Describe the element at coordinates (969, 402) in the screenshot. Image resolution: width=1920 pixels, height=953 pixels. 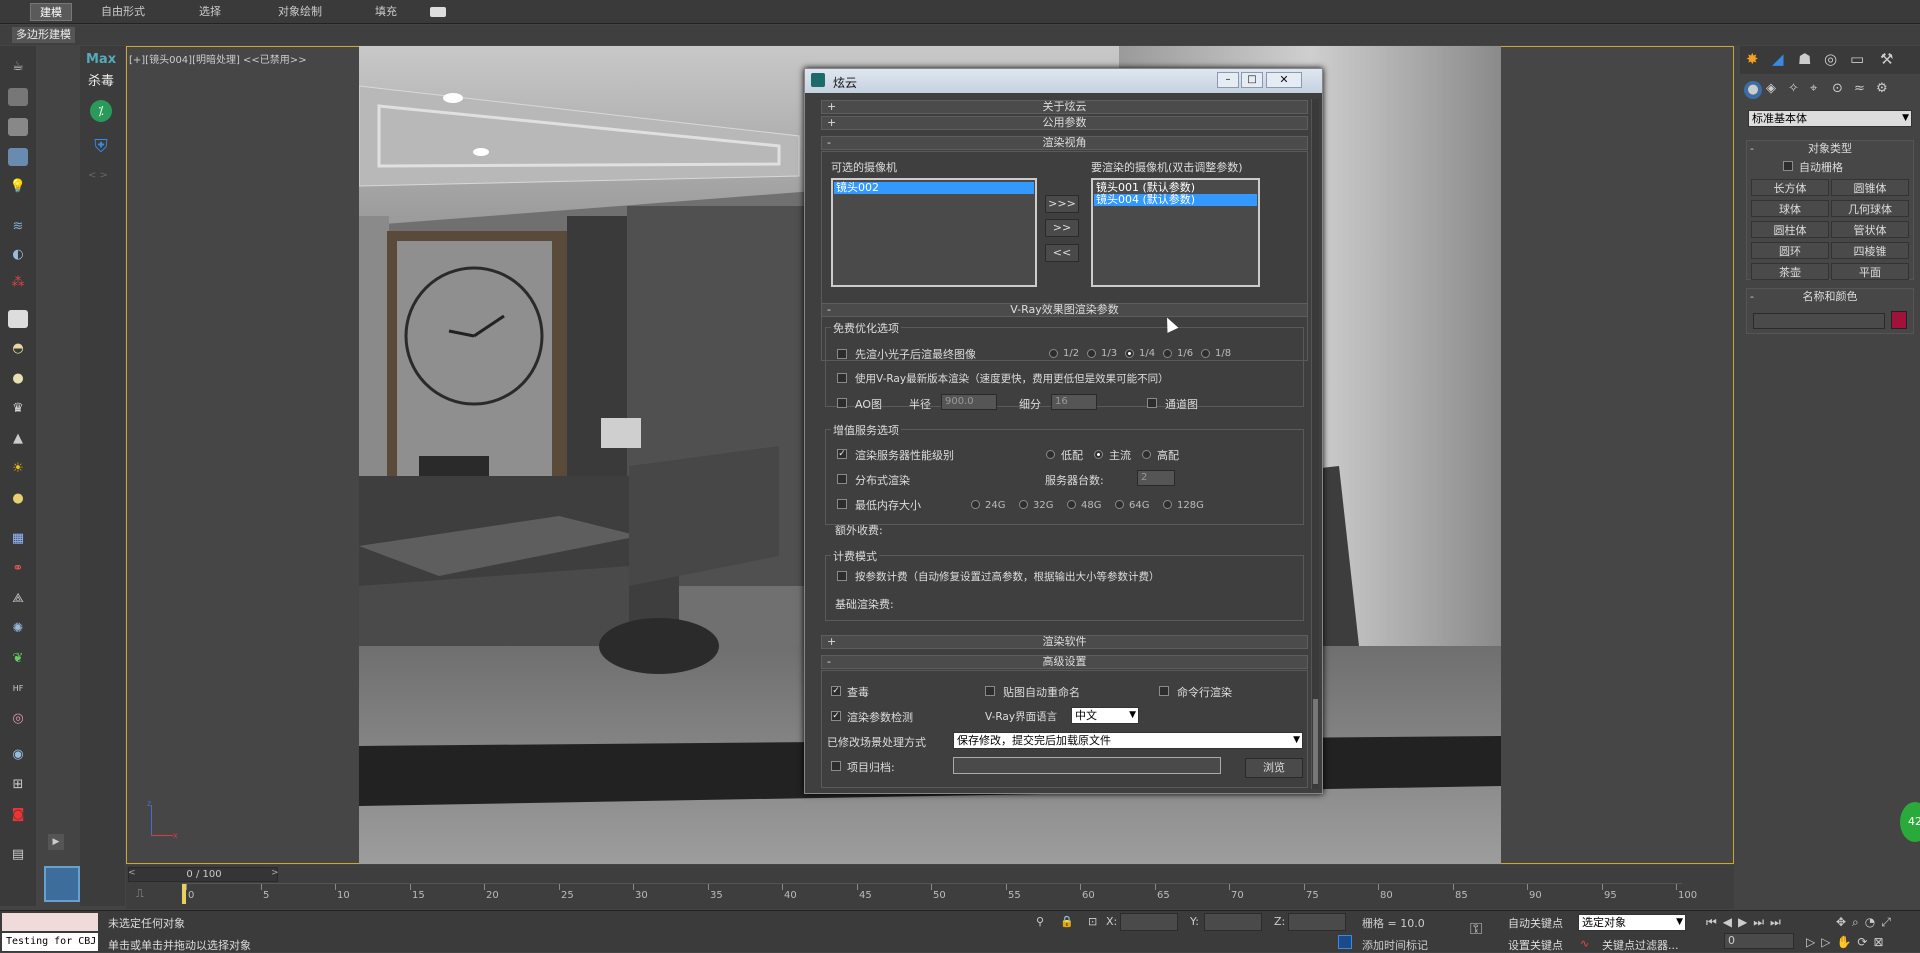
I see `radius-spinner: 900.0` at that location.